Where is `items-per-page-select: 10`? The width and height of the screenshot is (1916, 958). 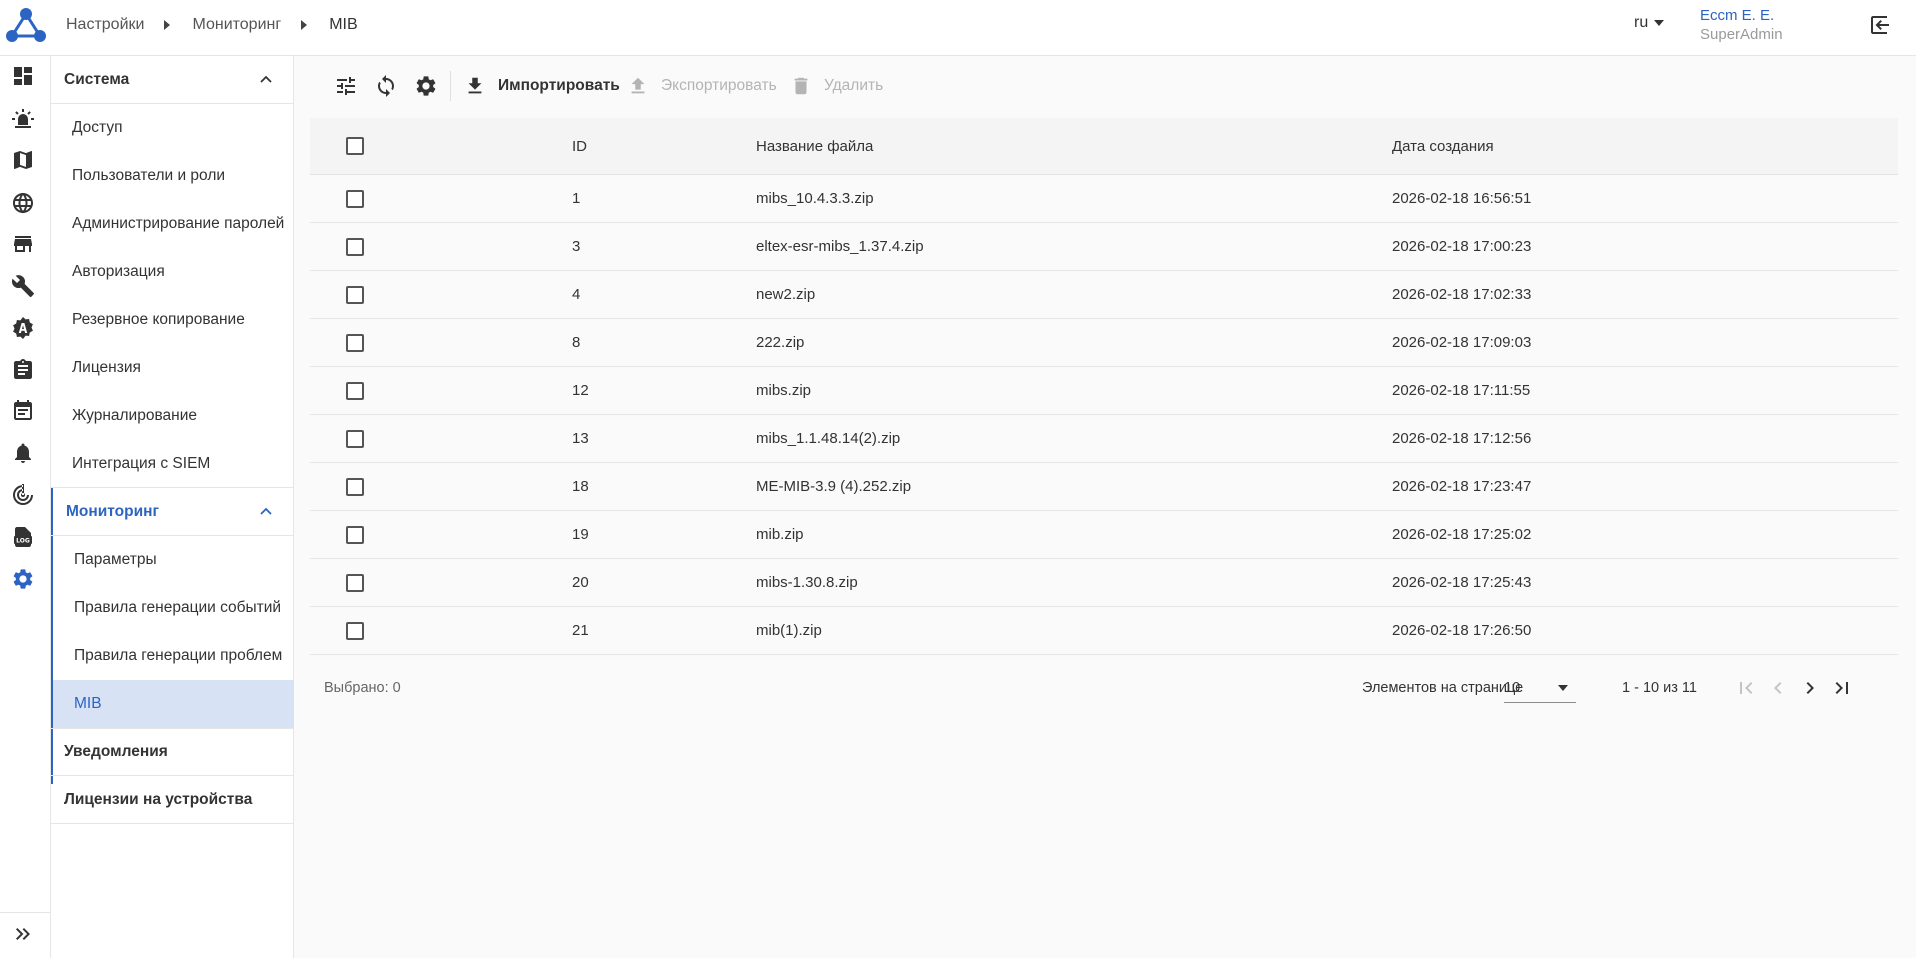 items-per-page-select: 10 is located at coordinates (1540, 688).